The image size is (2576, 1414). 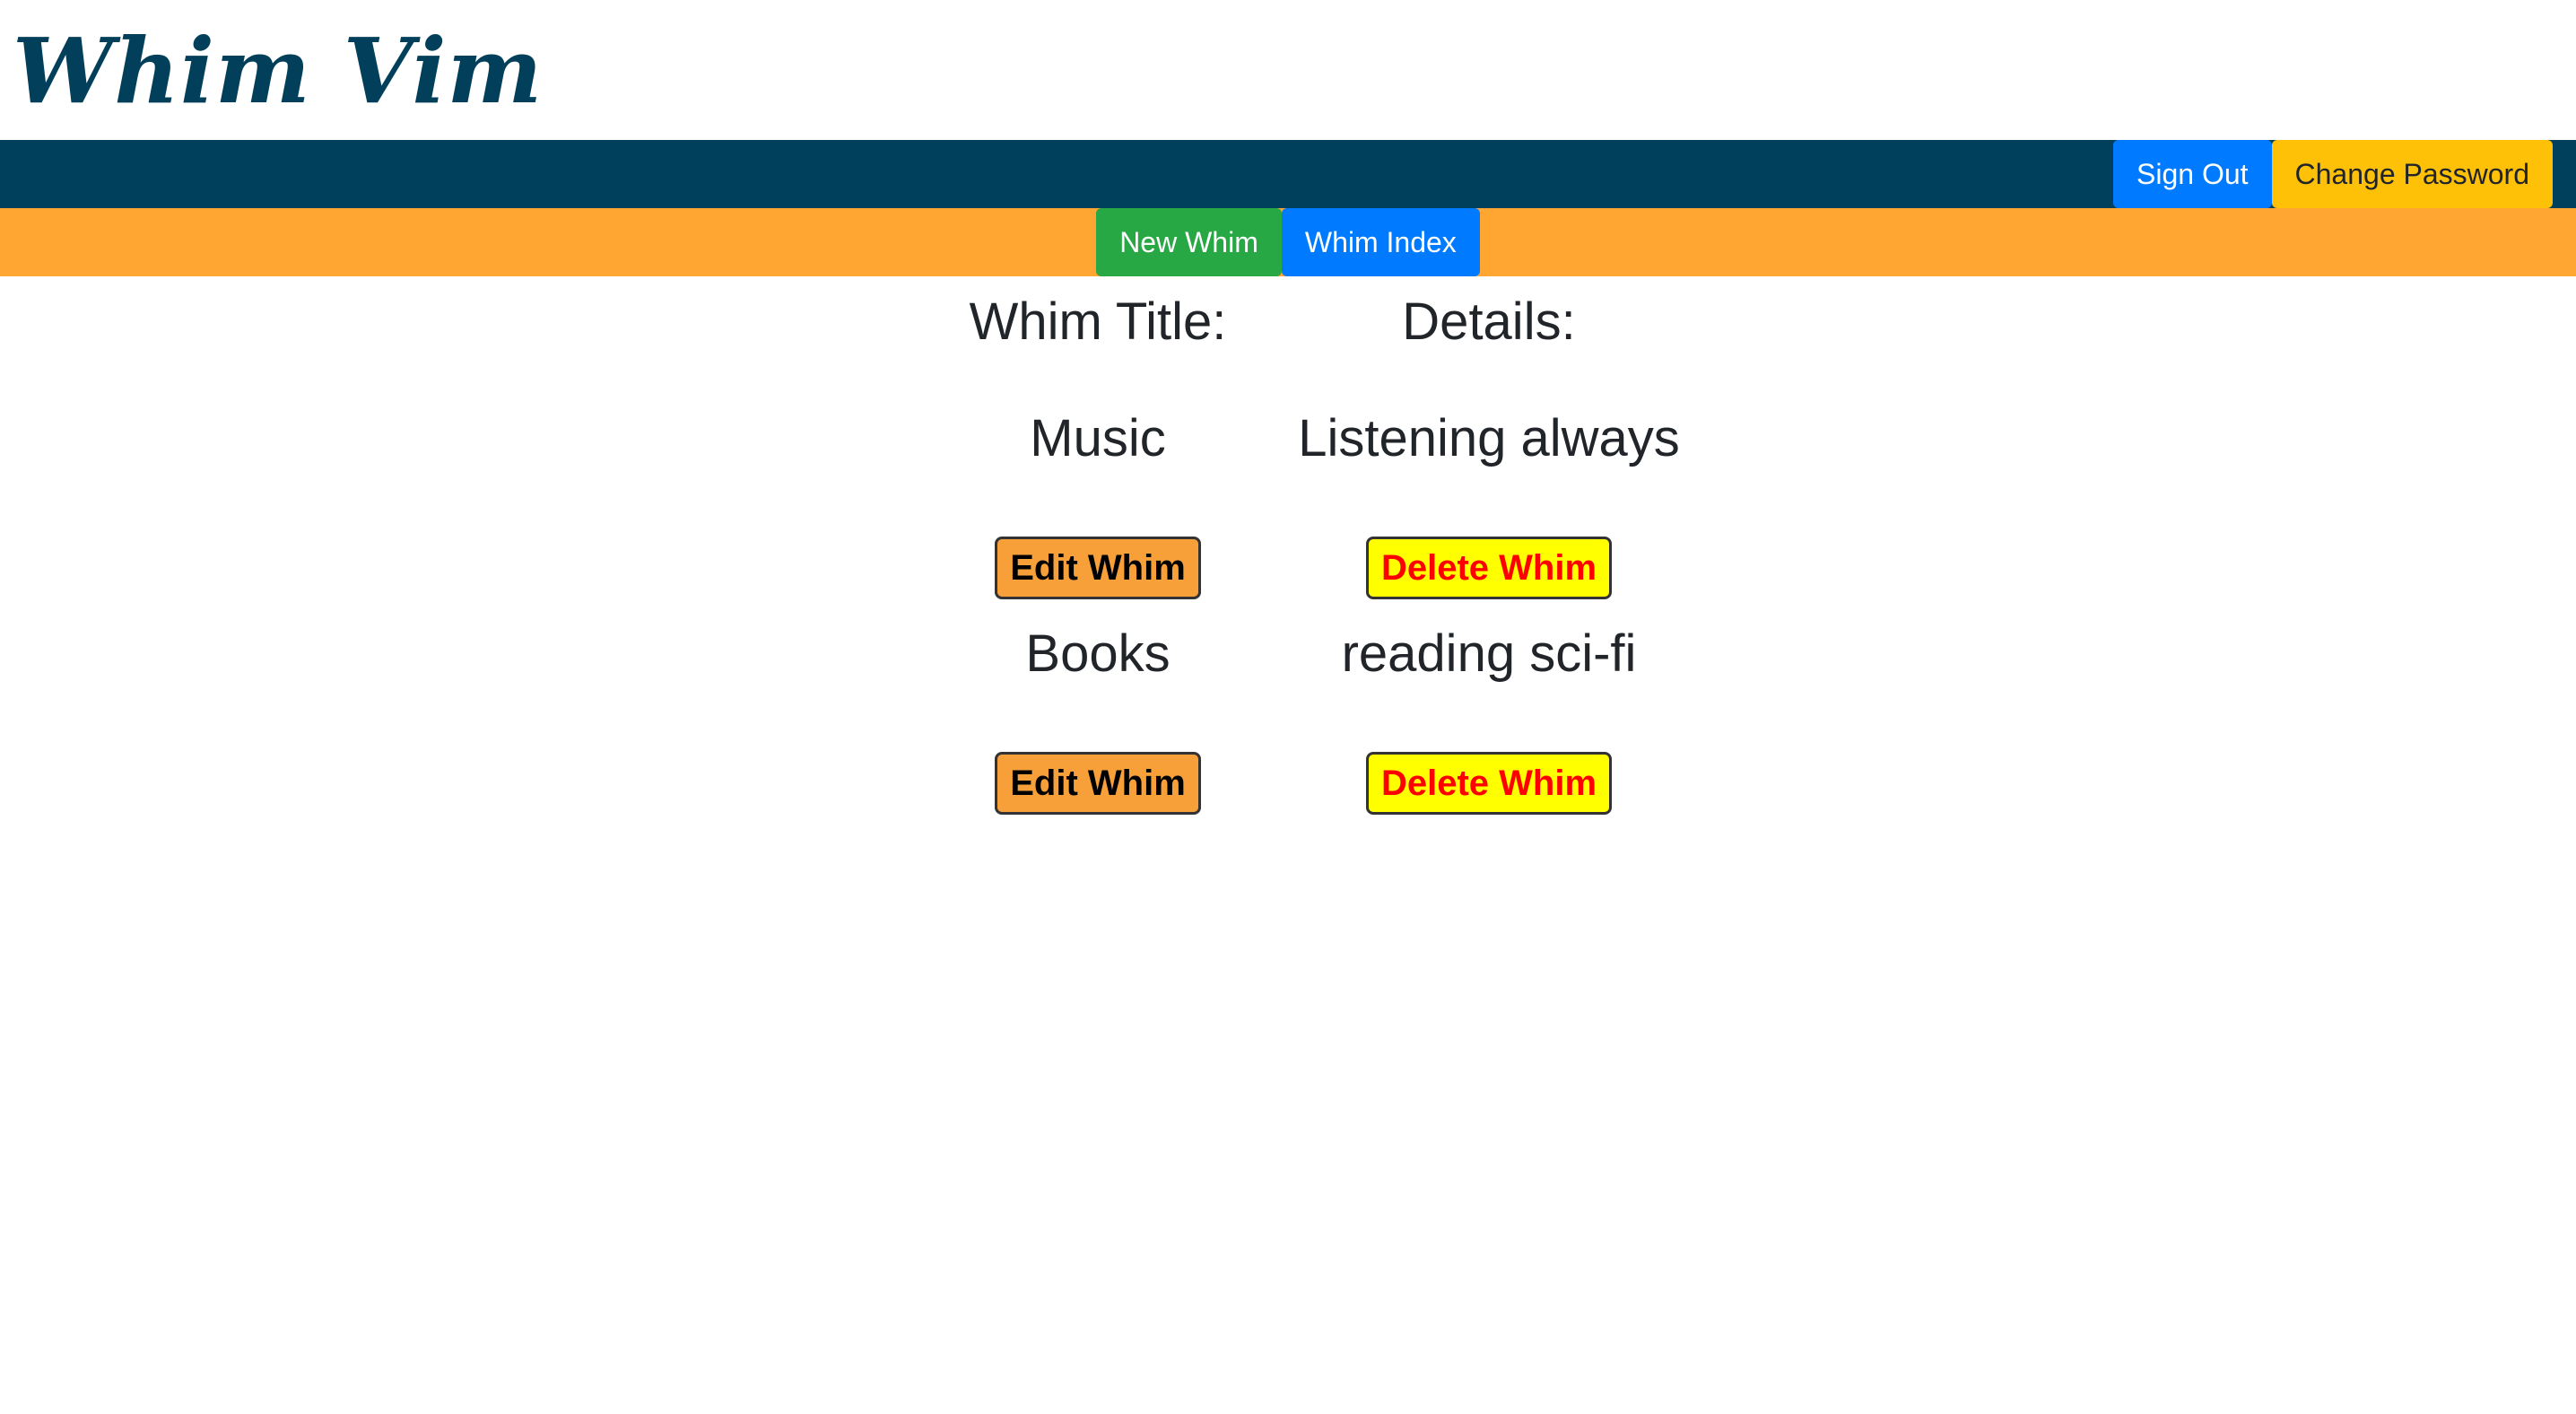 I want to click on navbar-actions: Sign Out Change Password, so click(x=2333, y=174).